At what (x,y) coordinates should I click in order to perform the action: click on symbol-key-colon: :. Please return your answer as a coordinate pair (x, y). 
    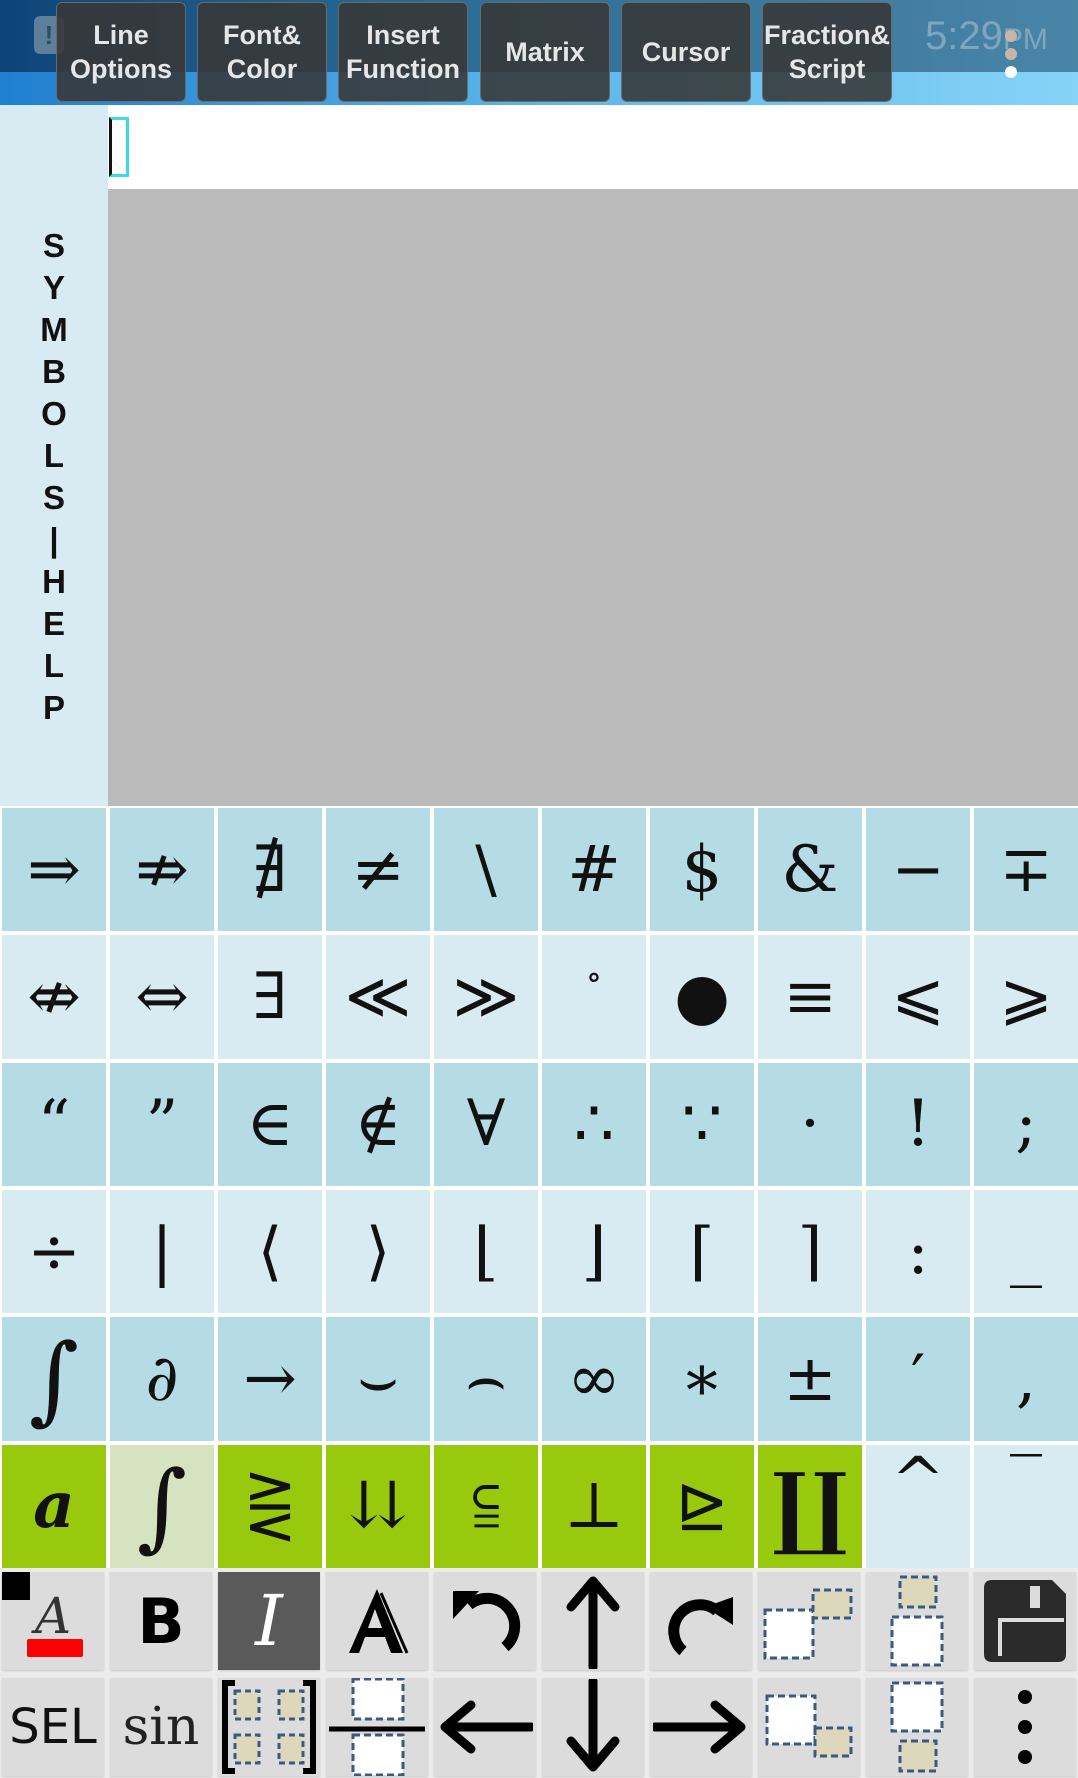
    Looking at the image, I should click on (918, 1252).